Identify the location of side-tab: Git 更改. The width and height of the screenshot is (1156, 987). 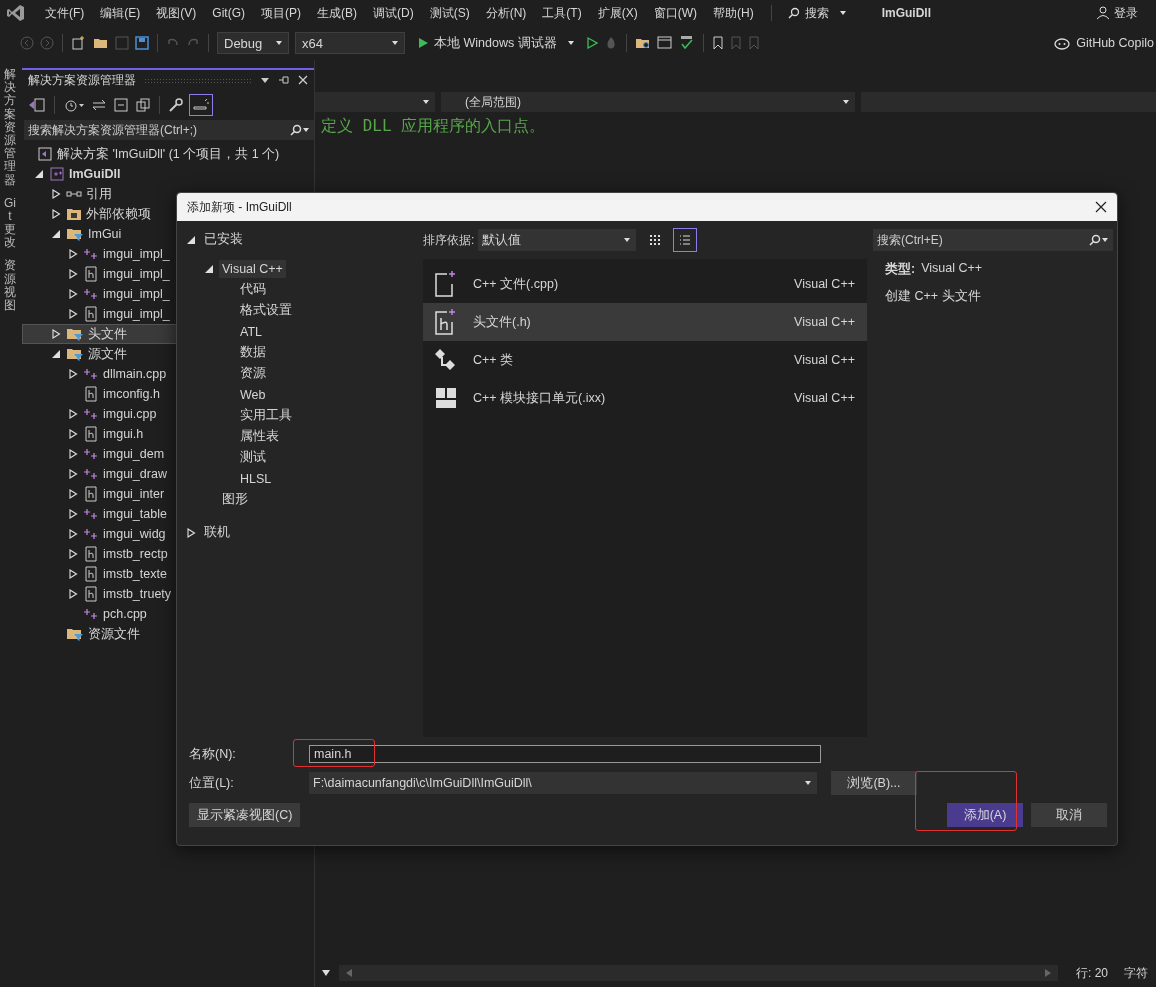
(10, 223).